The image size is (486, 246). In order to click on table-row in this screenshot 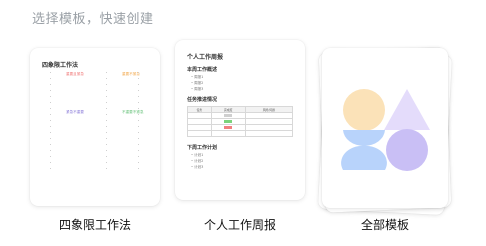, I will do `click(240, 133)`.